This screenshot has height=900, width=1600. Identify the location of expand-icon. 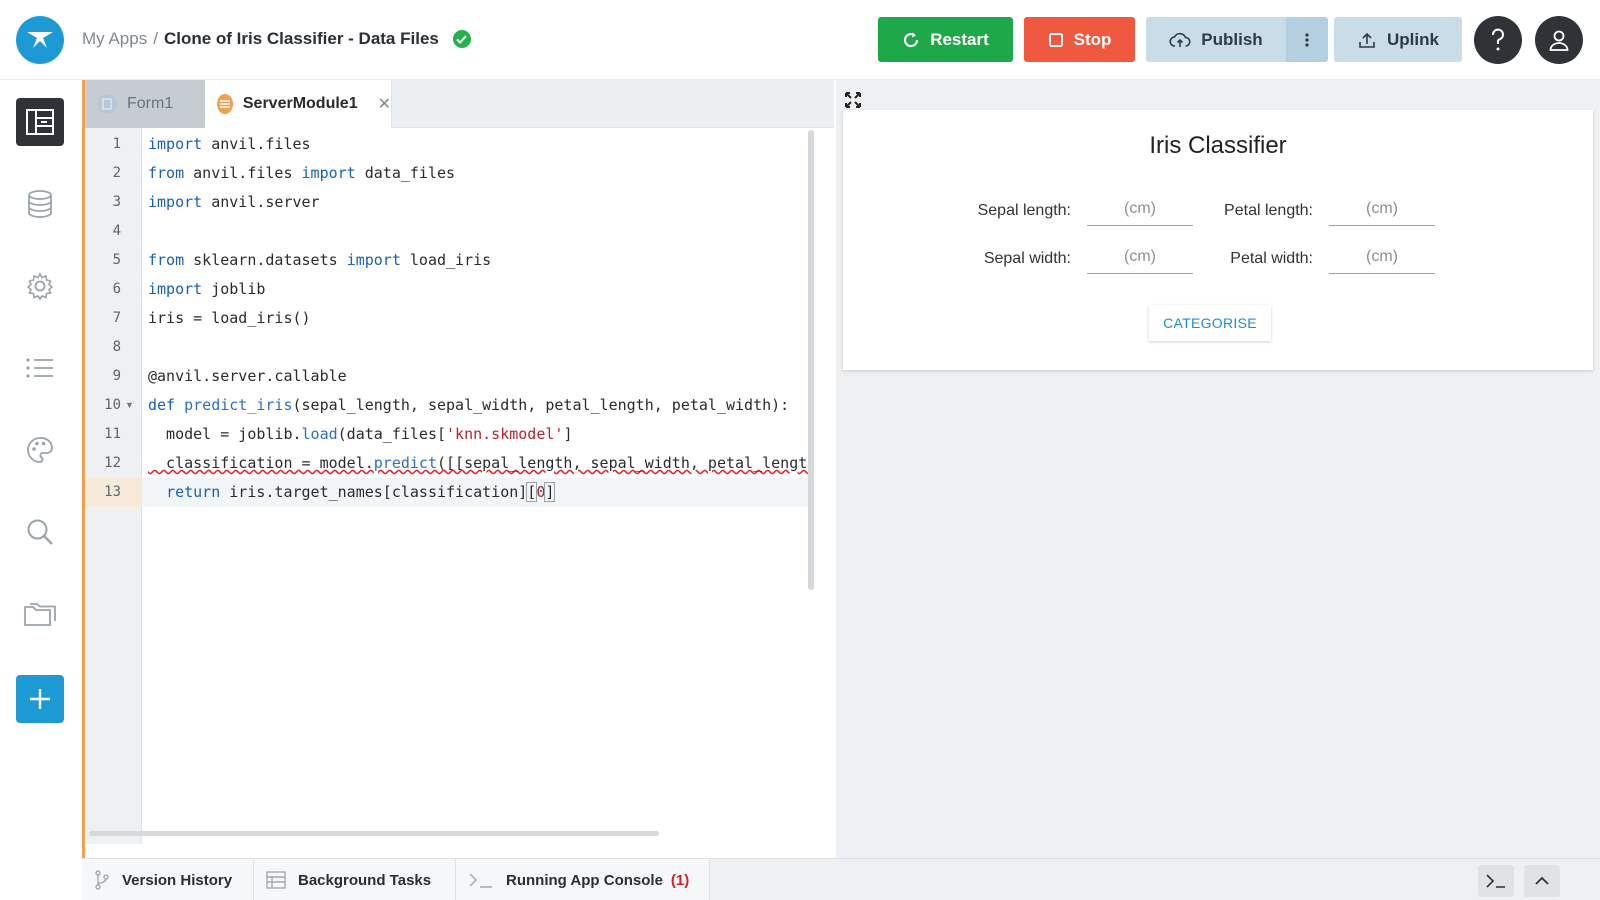
(853, 100).